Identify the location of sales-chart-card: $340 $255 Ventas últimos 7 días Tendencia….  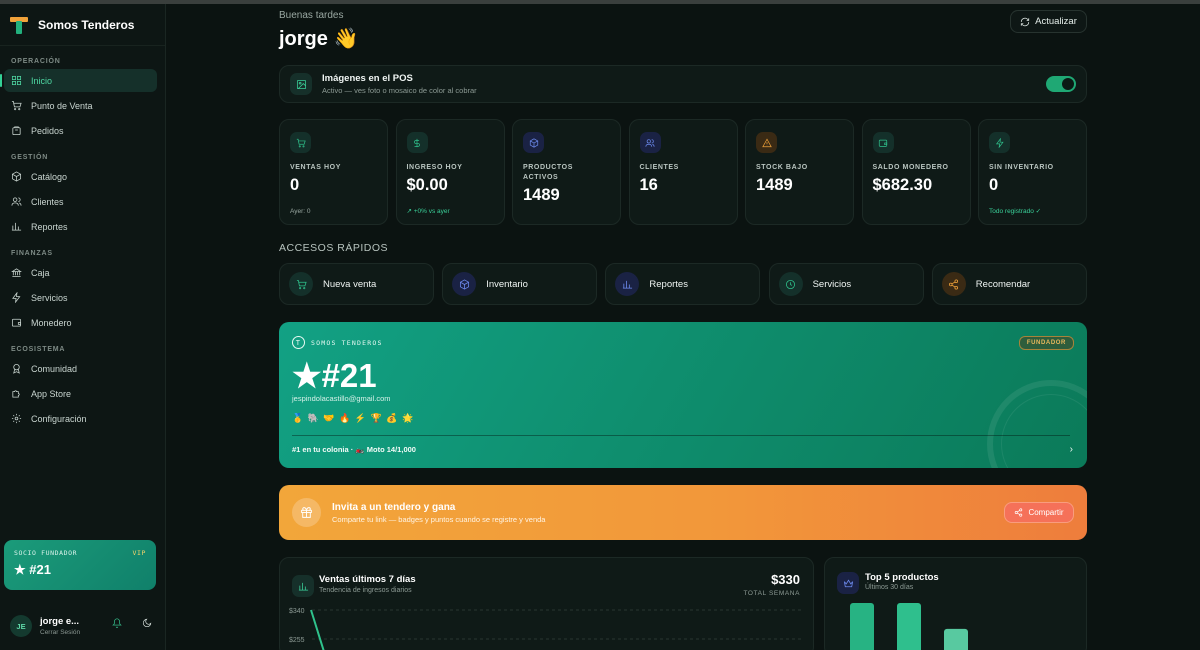
(546, 603).